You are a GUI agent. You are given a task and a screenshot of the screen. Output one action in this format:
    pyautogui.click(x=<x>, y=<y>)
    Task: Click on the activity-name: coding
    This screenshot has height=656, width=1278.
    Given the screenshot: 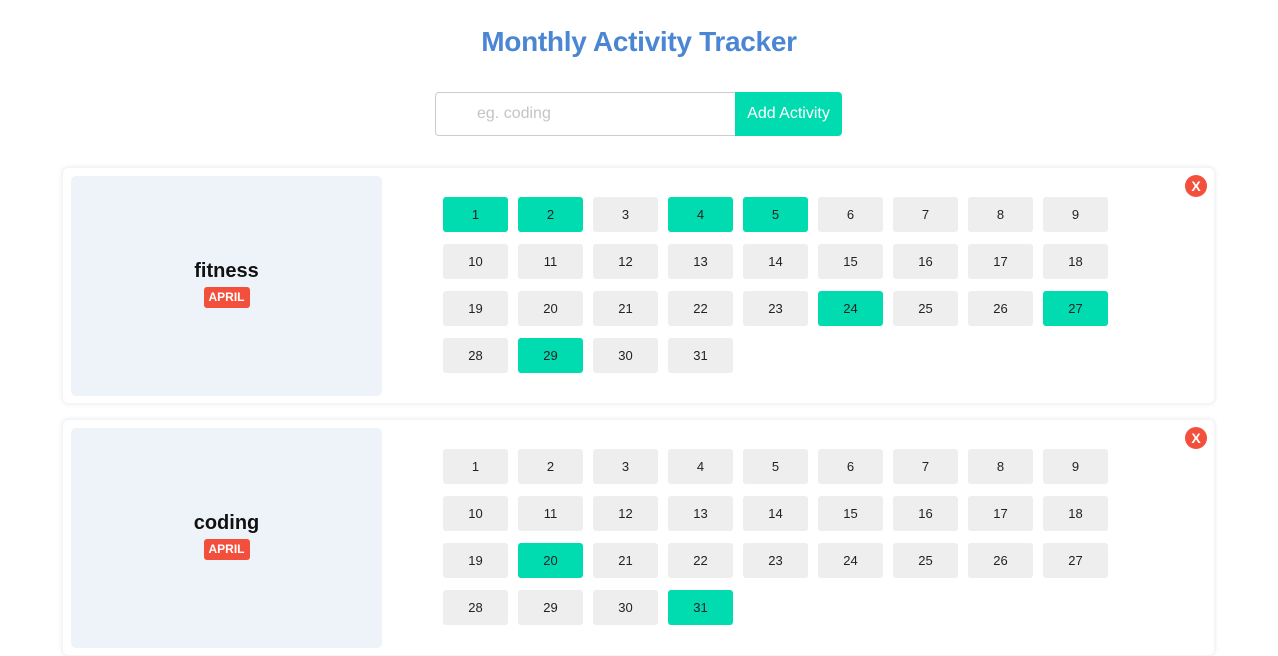 What is the action you would take?
    pyautogui.click(x=226, y=522)
    